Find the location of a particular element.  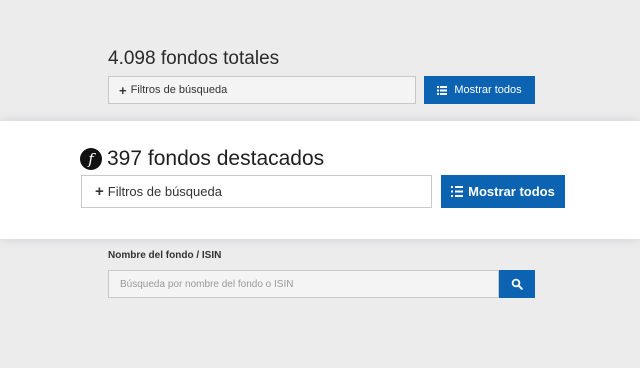

search-icon is located at coordinates (517, 284).